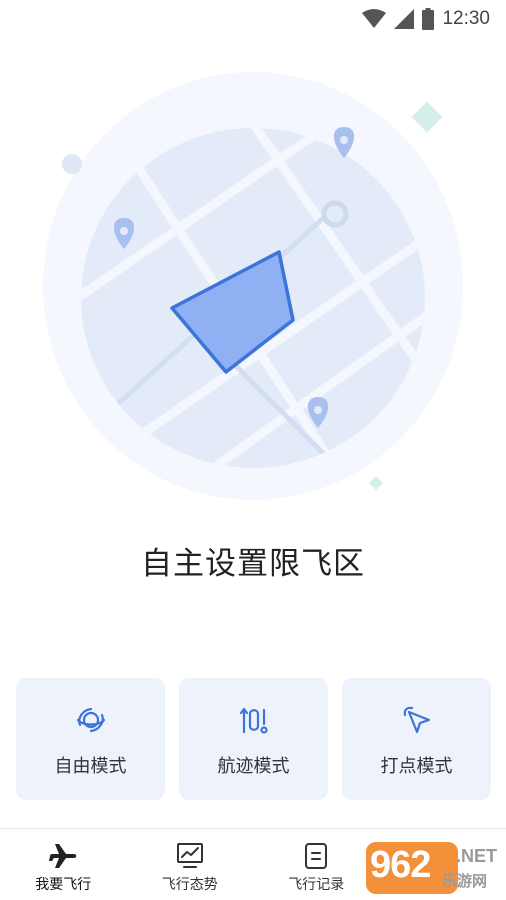 The height and width of the screenshot is (900, 506). I want to click on tab-flight-status-label: 飞行态势, so click(189, 885).